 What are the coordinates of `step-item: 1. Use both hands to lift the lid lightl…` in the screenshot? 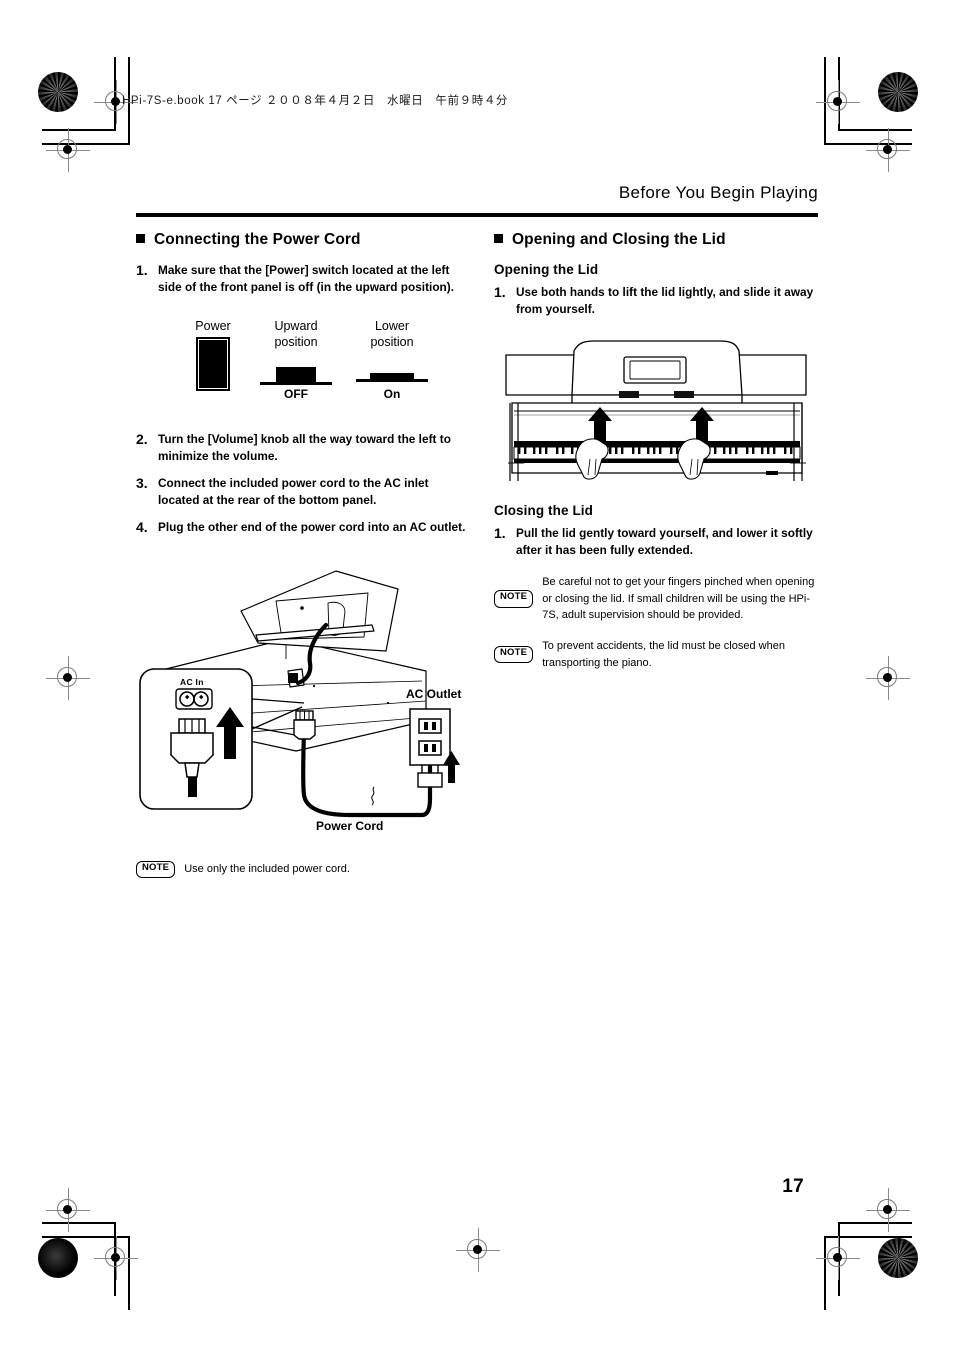 It's located at (656, 301).